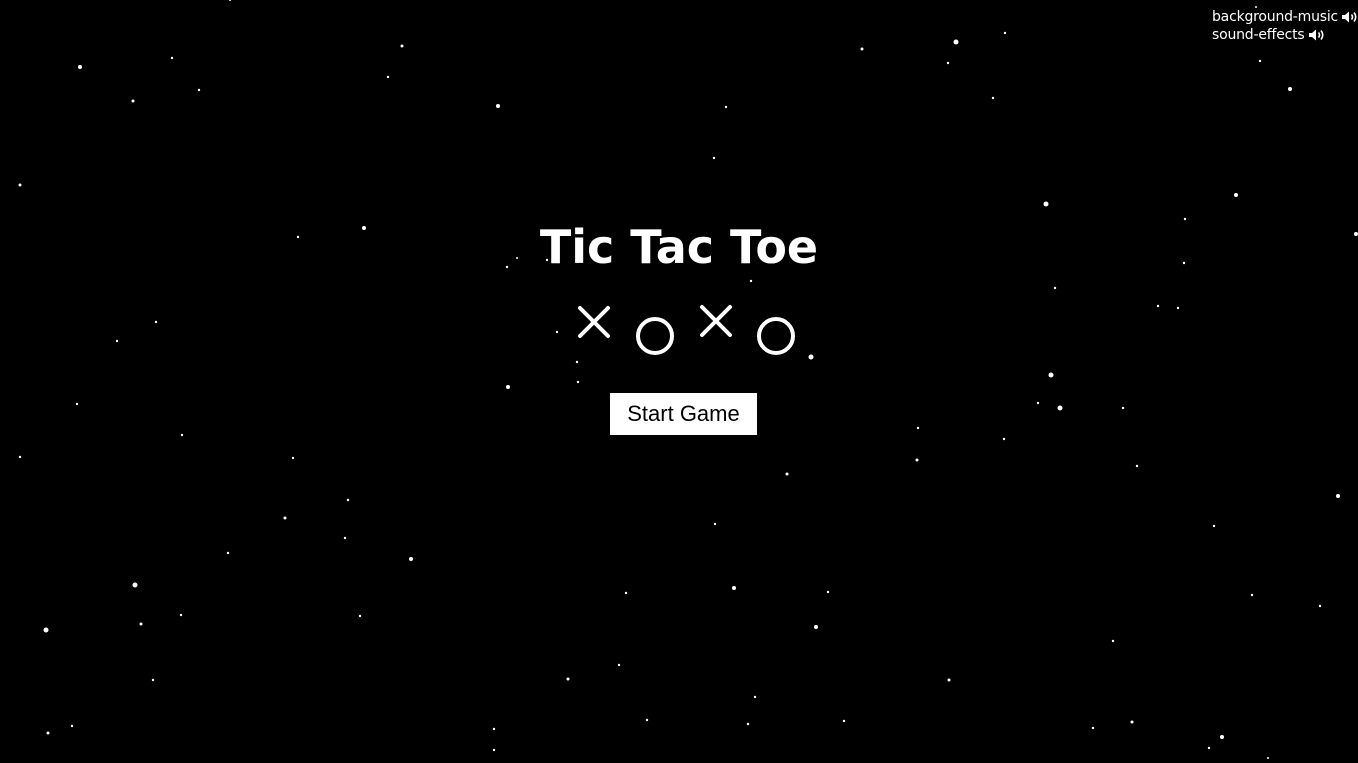 This screenshot has width=1358, height=763. I want to click on game-title: Tic Tac Toe, so click(679, 247).